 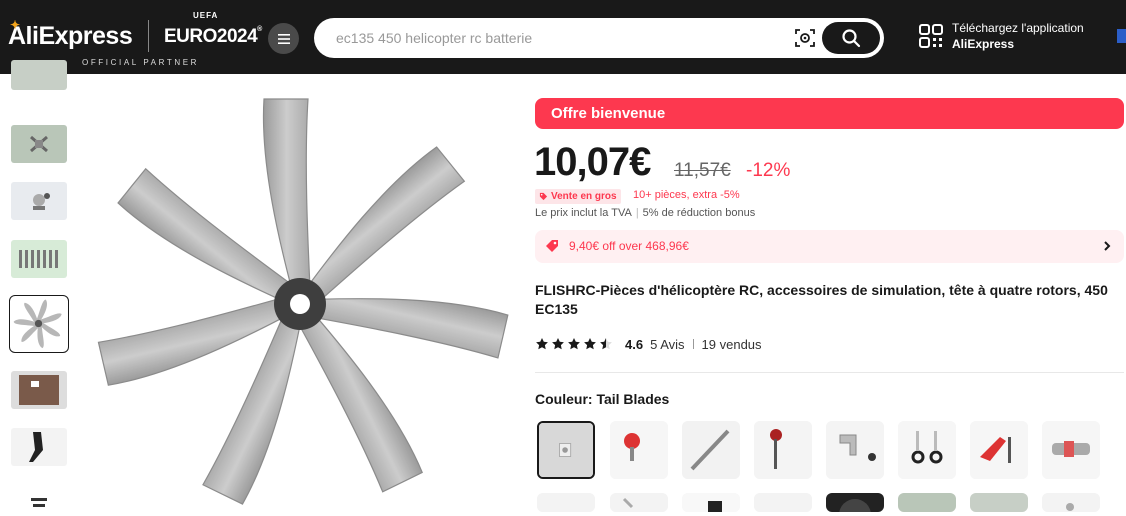 What do you see at coordinates (583, 213) in the screenshot?
I see `tax-text: Le prix inclut la TVA` at bounding box center [583, 213].